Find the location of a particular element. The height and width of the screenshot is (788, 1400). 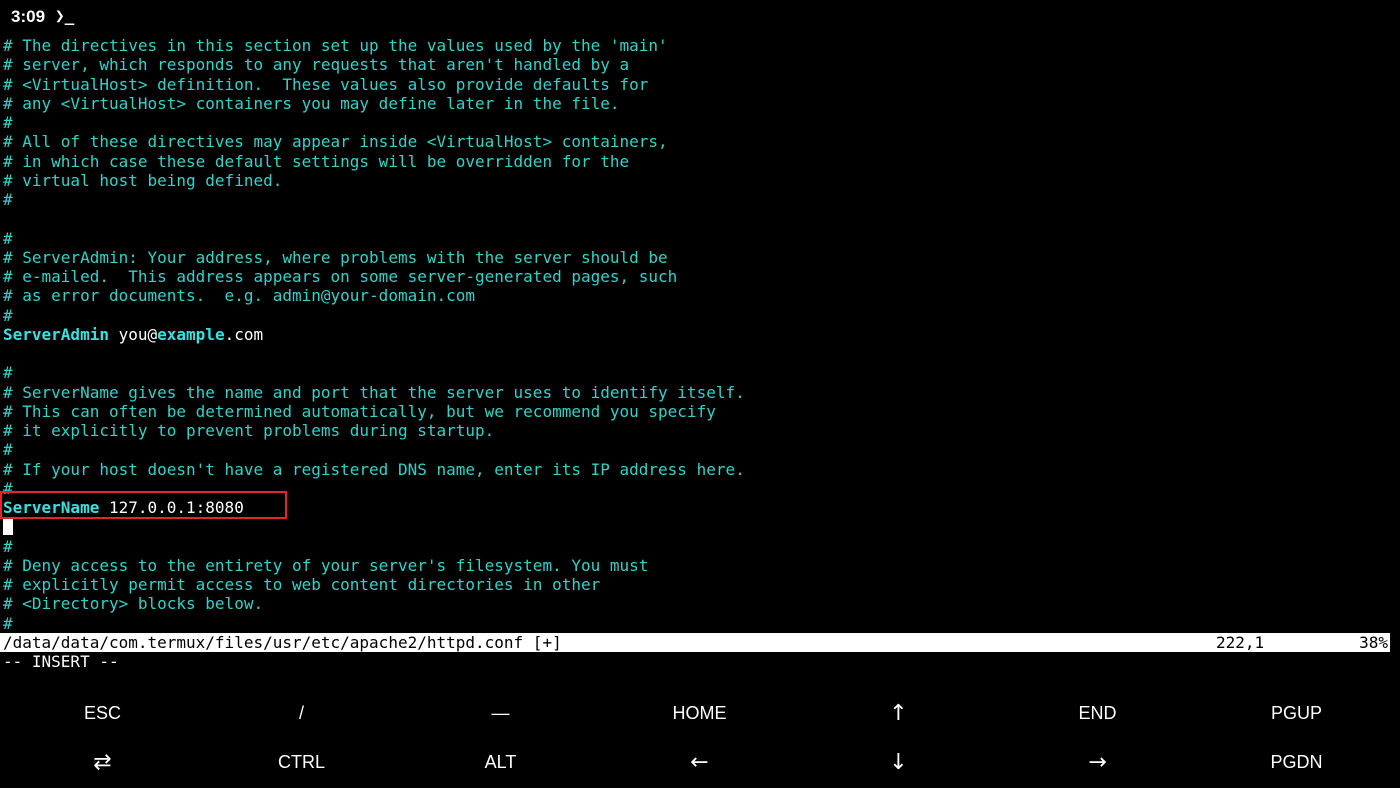

pgdn-key: PGDN is located at coordinates (1296, 762).